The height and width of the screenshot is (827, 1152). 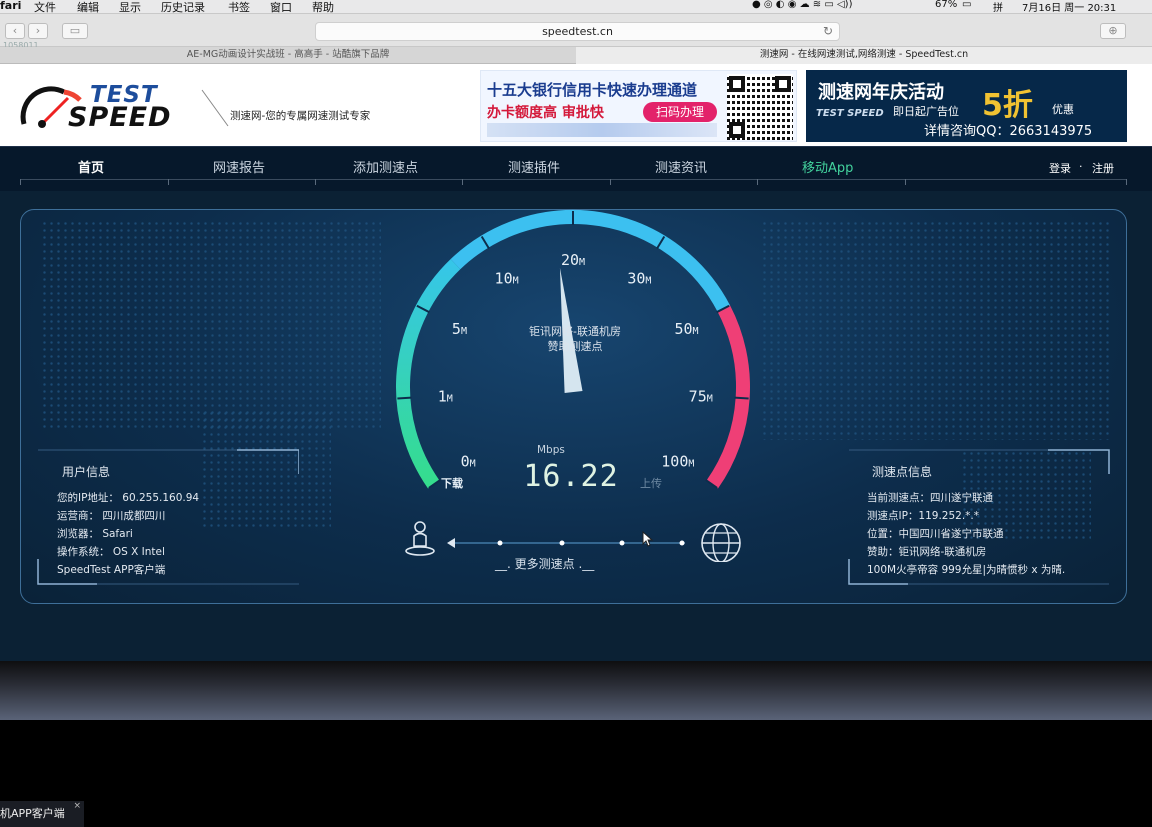 What do you see at coordinates (936, 330) in the screenshot?
I see `world-map-right` at bounding box center [936, 330].